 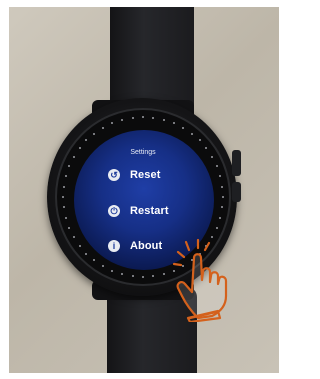 I want to click on menu-item-label: Reset, so click(x=145, y=175).